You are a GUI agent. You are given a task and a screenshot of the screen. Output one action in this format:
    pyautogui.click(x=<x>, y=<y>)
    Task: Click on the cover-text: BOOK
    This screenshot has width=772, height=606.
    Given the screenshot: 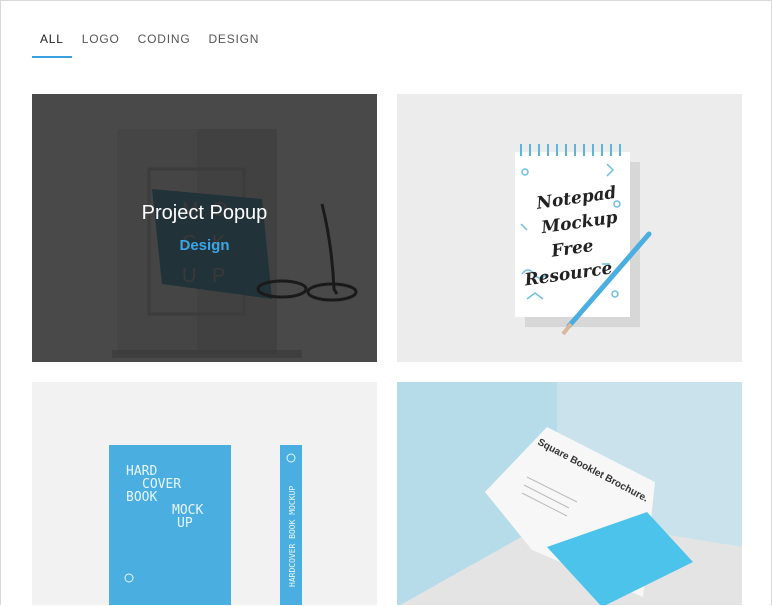 What is the action you would take?
    pyautogui.click(x=141, y=497)
    